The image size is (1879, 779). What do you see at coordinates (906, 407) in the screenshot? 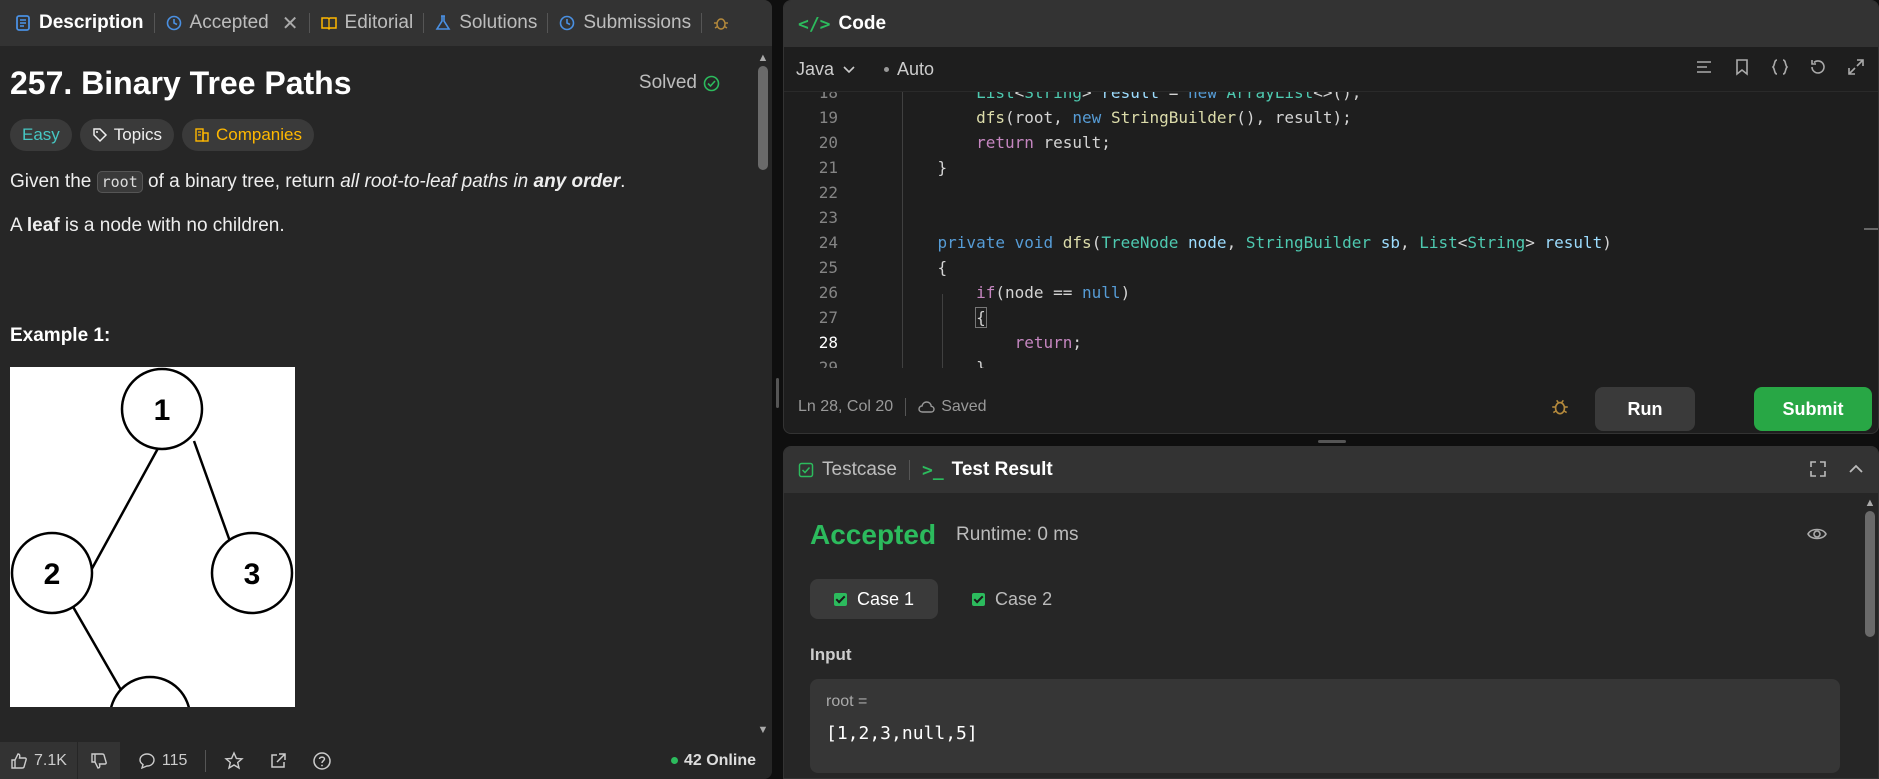
I see `status-divider` at bounding box center [906, 407].